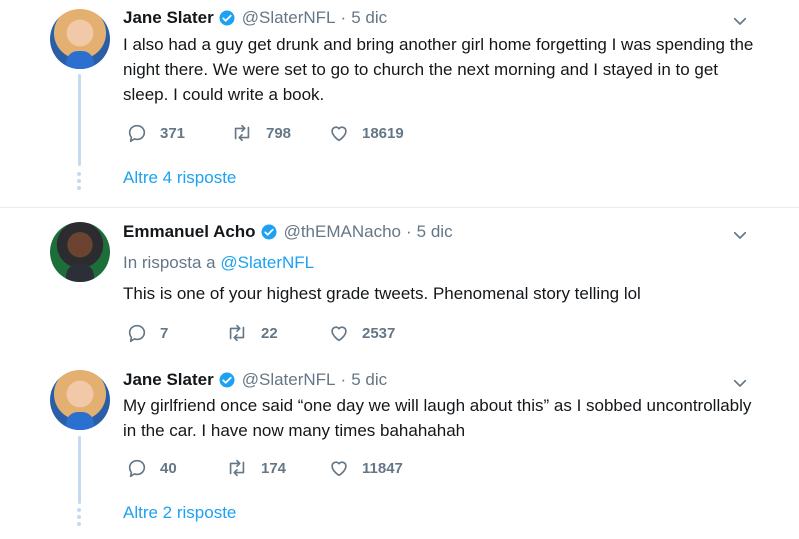 Image resolution: width=799 pixels, height=539 pixels. Describe the element at coordinates (175, 333) in the screenshot. I see `reply-button: 7` at that location.